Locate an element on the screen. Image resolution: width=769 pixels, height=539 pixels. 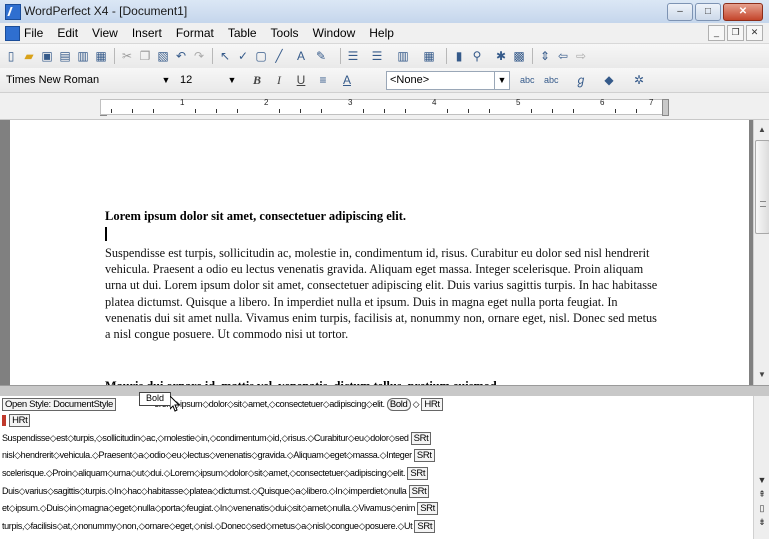
forward-icon: ⇨ is located at coordinates (581, 56).